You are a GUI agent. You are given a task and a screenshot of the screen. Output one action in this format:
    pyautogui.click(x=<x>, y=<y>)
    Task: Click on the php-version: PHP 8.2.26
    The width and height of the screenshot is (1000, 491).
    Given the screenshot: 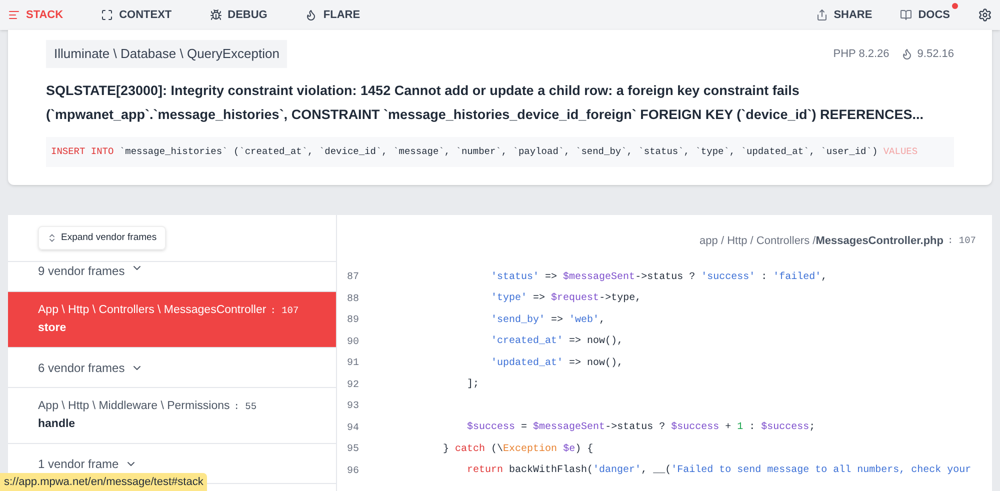 What is the action you would take?
    pyautogui.click(x=861, y=54)
    